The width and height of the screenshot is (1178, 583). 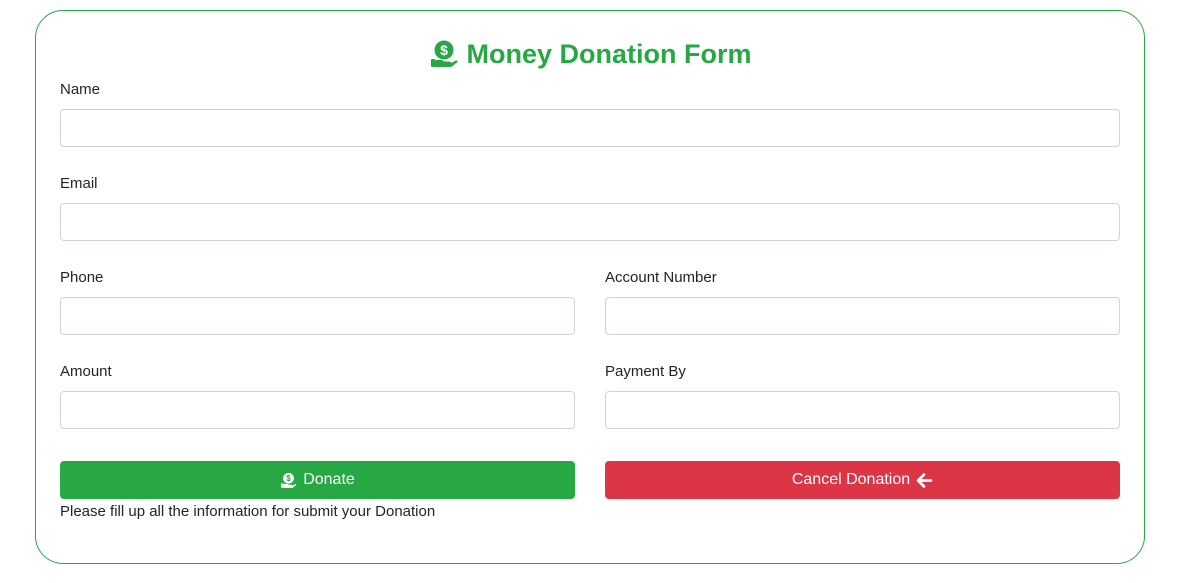 I want to click on donate-button-label: Donate, so click(x=329, y=479).